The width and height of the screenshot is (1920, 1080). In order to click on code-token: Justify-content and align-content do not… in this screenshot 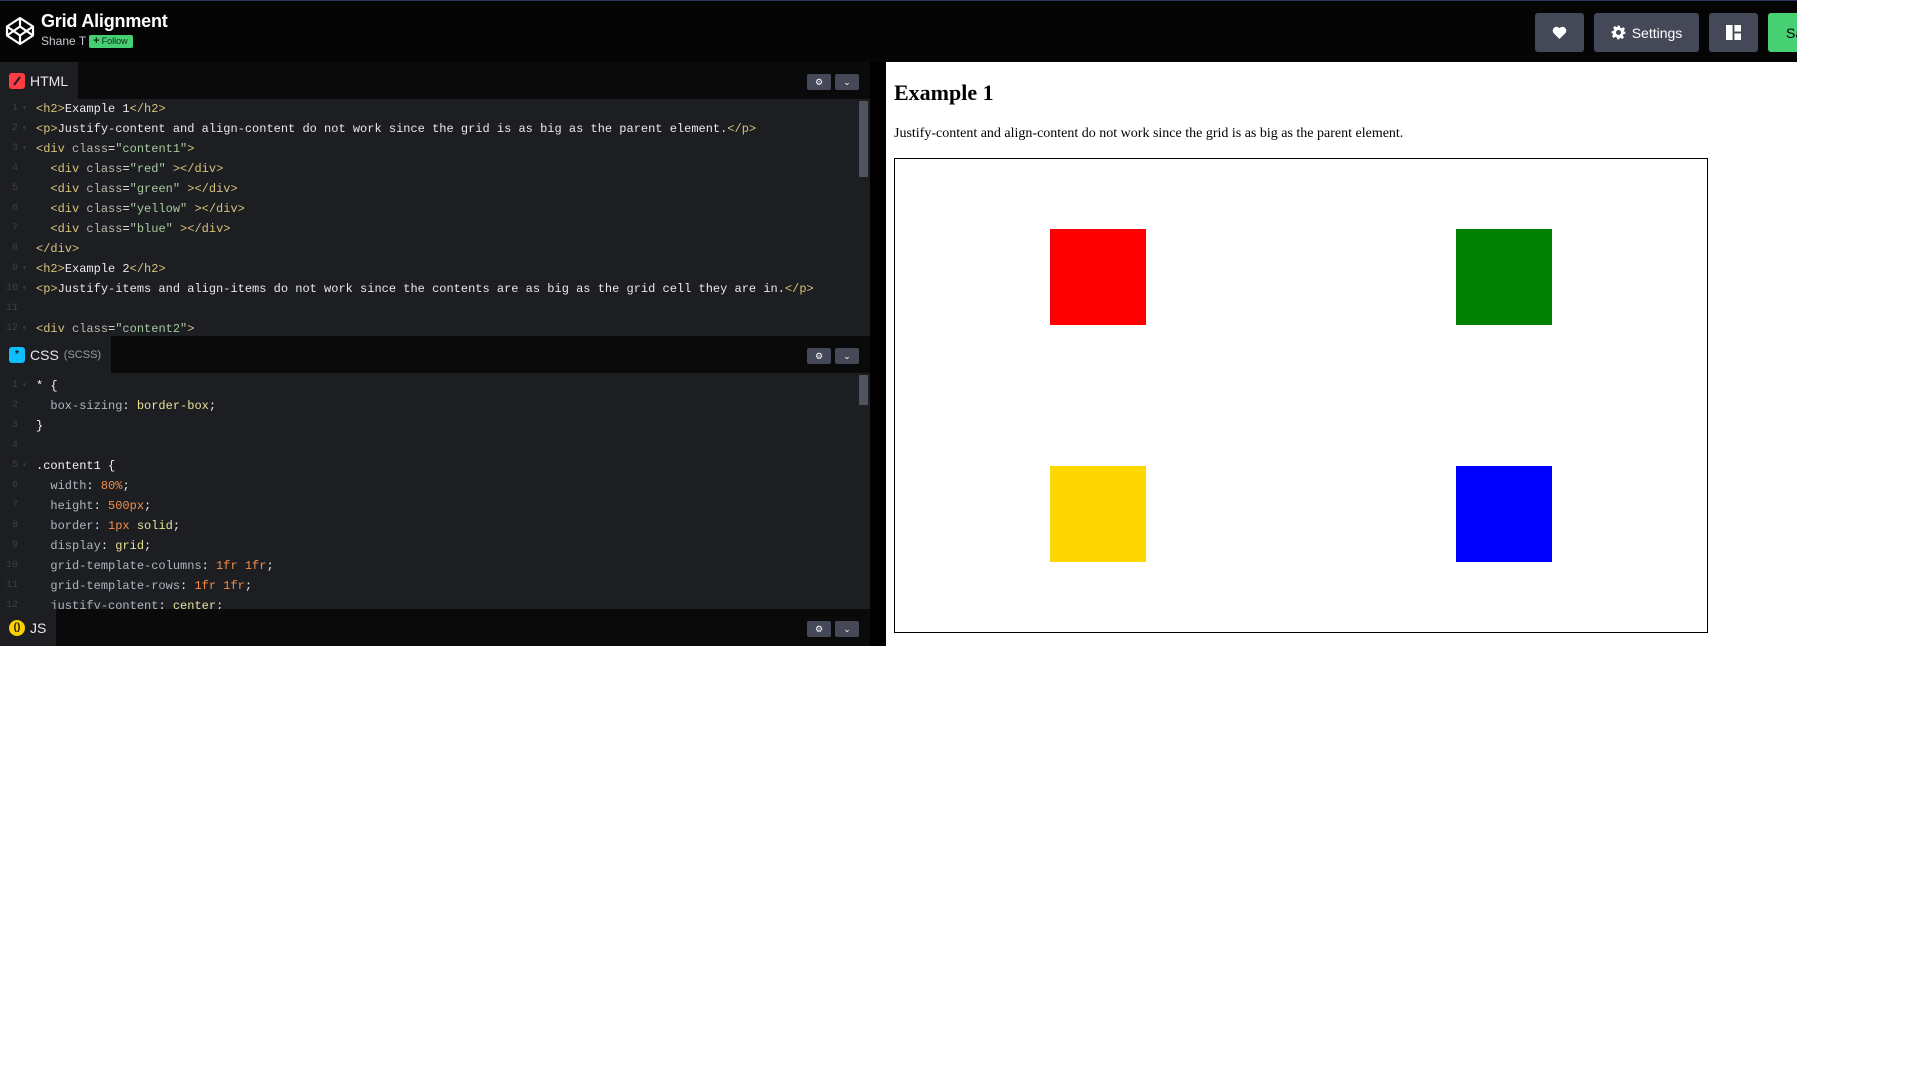, I will do `click(392, 129)`.